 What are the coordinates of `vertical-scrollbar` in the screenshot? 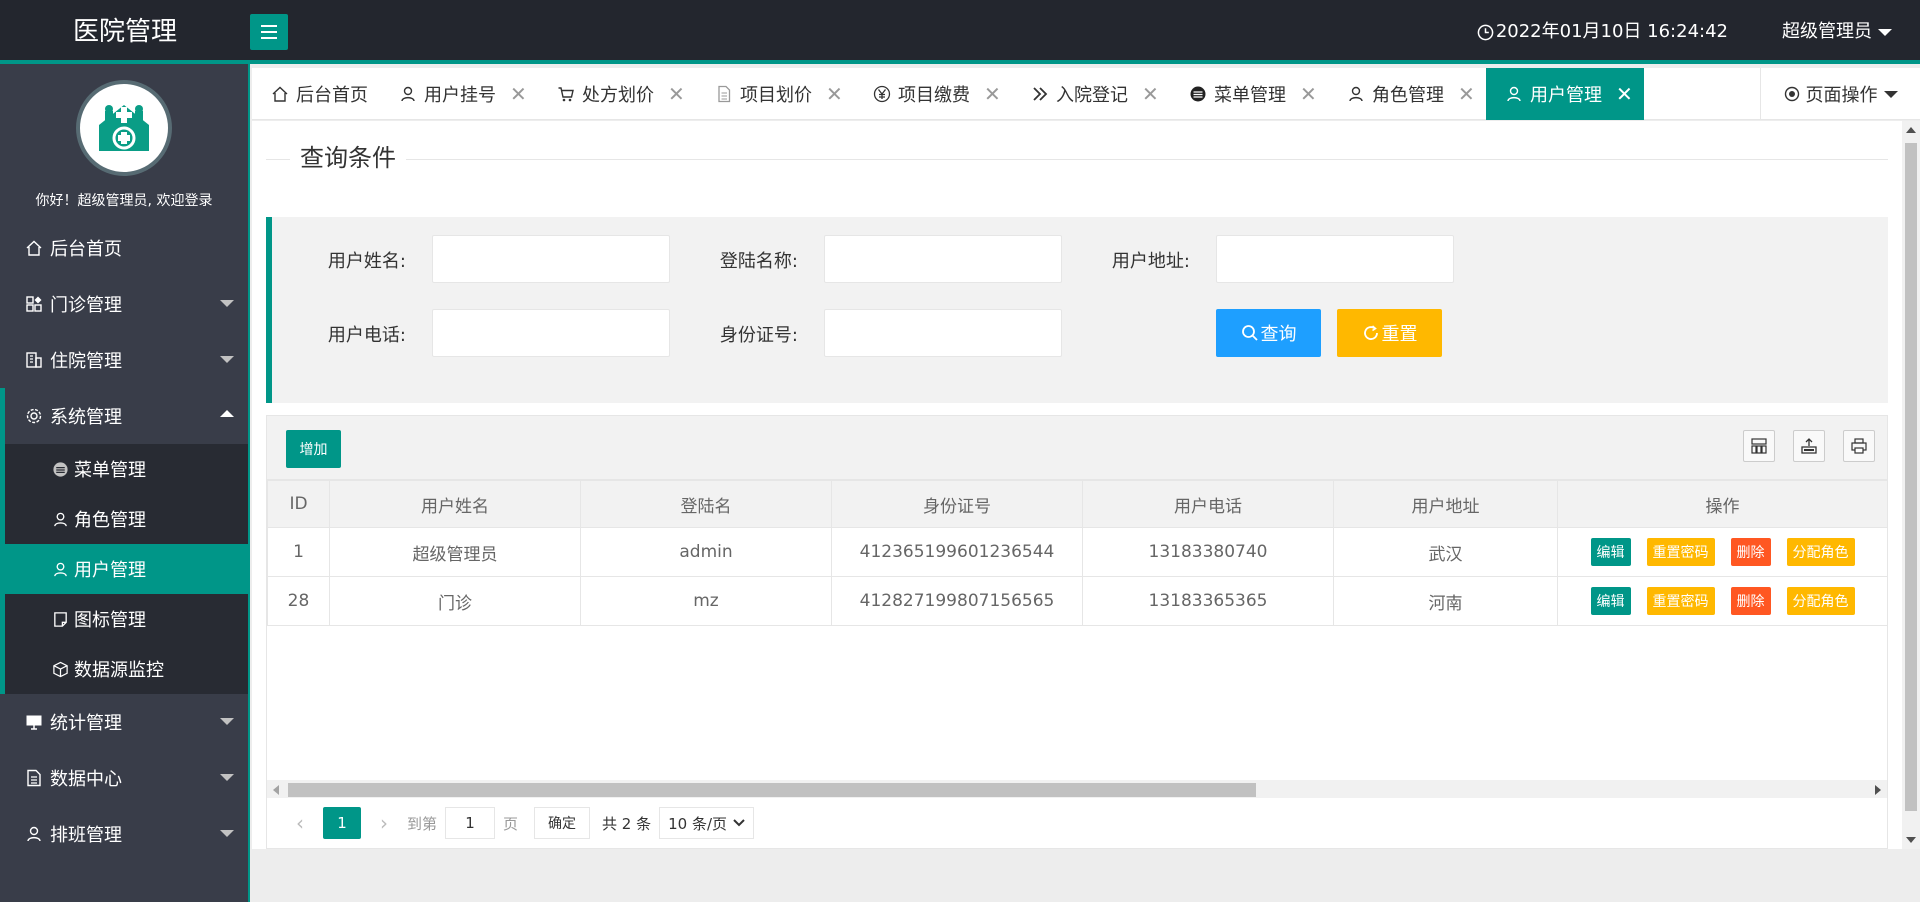 It's located at (1911, 485).